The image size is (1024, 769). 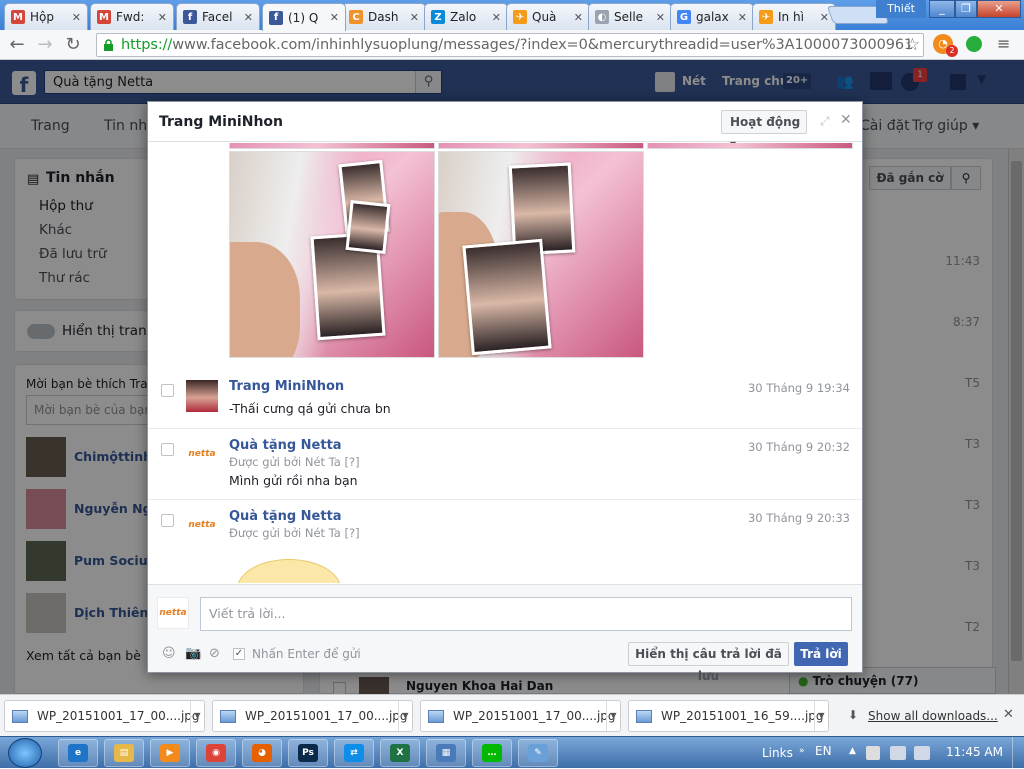 I want to click on taskbar-app-button: ◕, so click(x=262, y=753).